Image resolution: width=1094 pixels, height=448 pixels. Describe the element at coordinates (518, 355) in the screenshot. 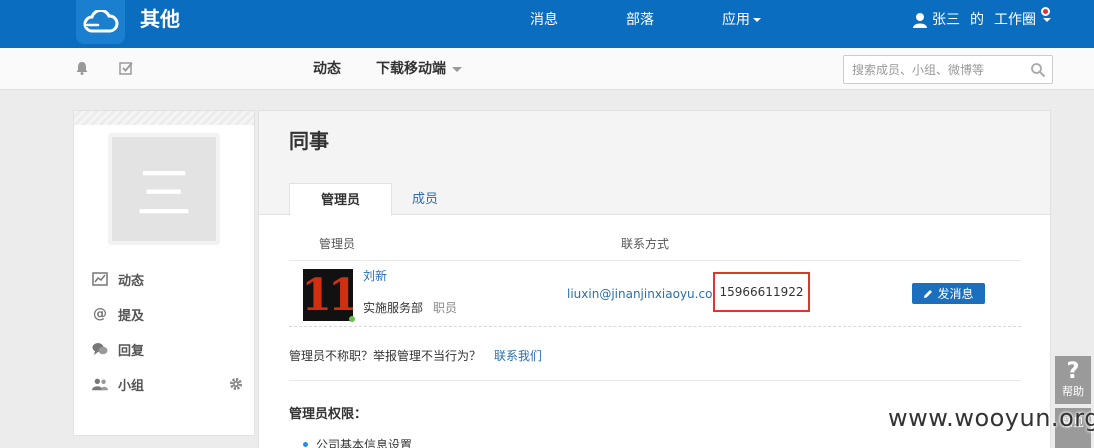

I see `contact-us-link: 联系我们` at that location.